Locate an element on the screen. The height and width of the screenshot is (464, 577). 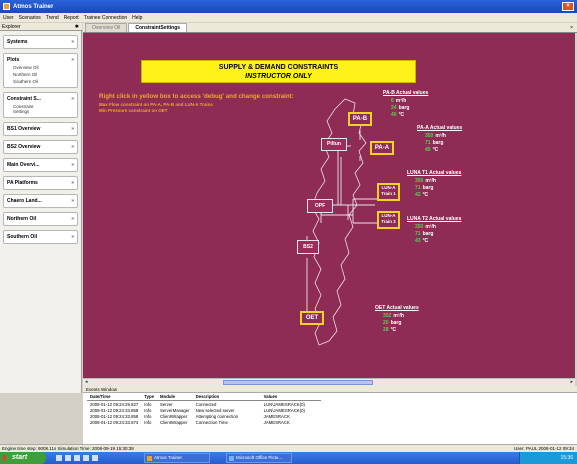
close-tab-icon: × is located at coordinates (571, 28).